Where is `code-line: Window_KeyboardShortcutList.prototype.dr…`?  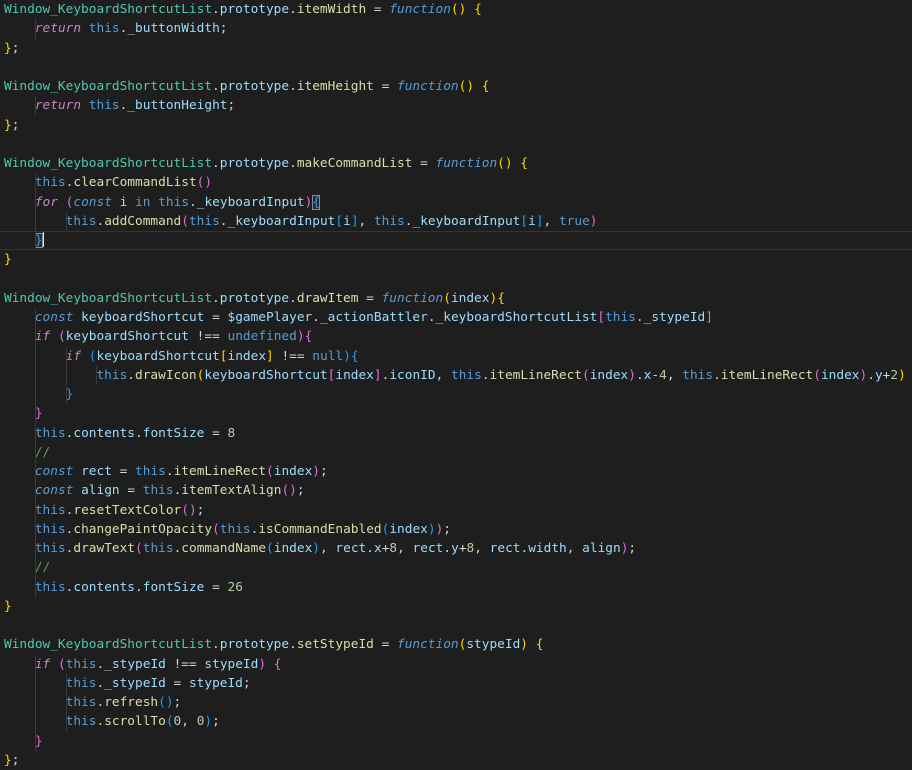 code-line: Window_KeyboardShortcutList.prototype.dr… is located at coordinates (456, 298).